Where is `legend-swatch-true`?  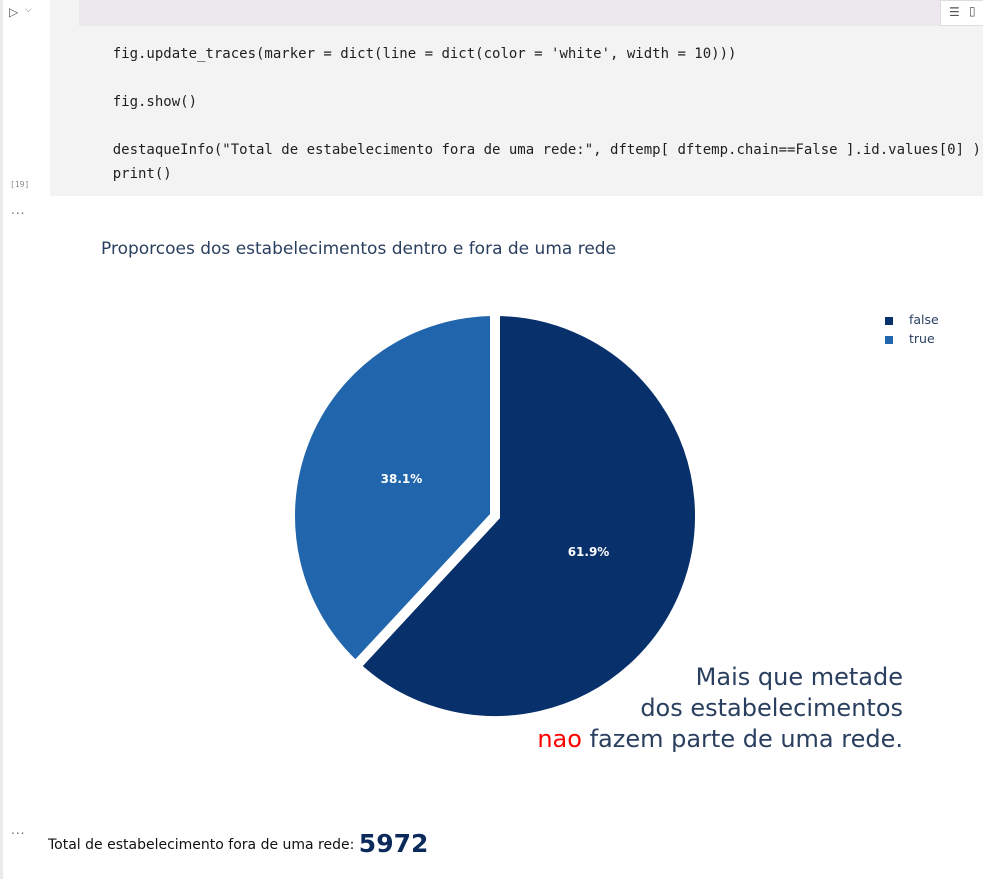
legend-swatch-true is located at coordinates (889, 340).